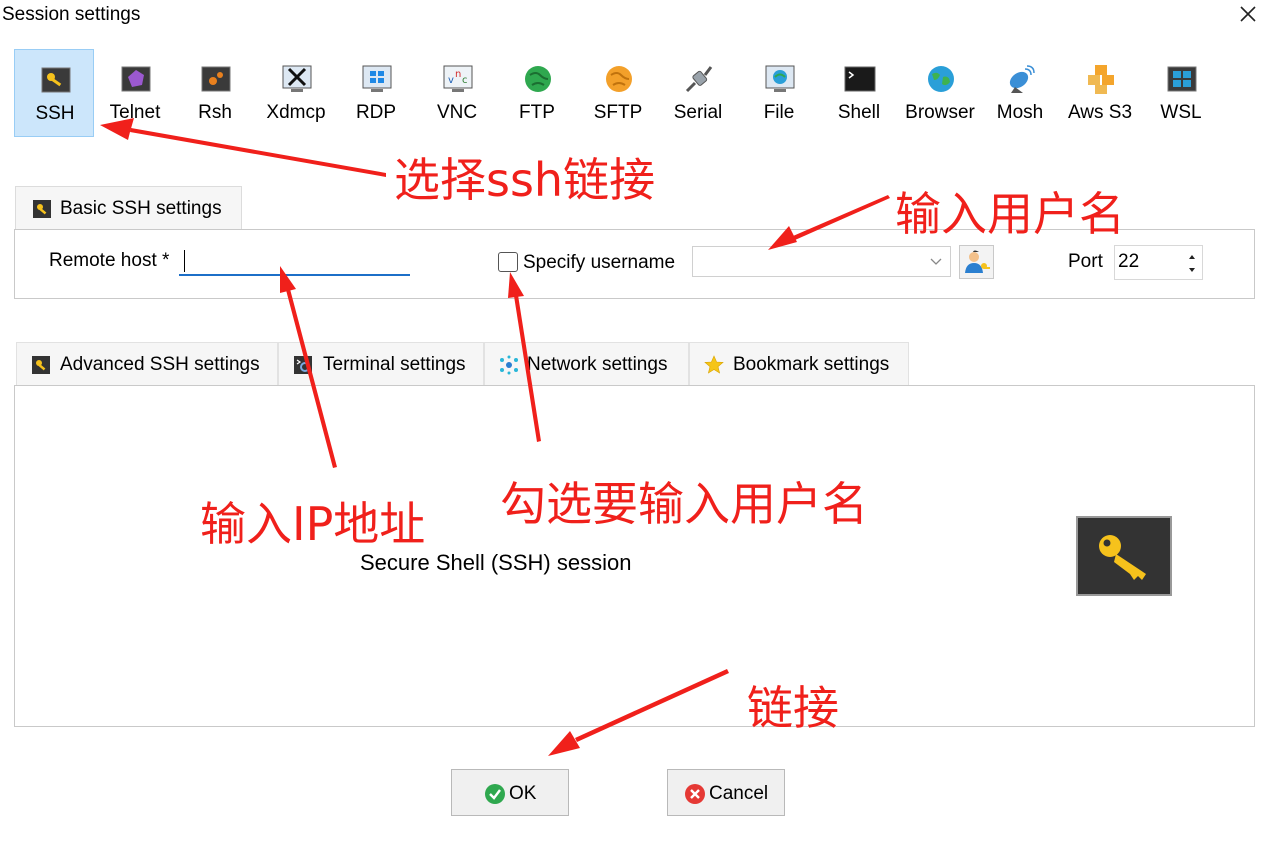 This screenshot has height=845, width=1270. Describe the element at coordinates (297, 78) in the screenshot. I see `xdmcp-icon` at that location.